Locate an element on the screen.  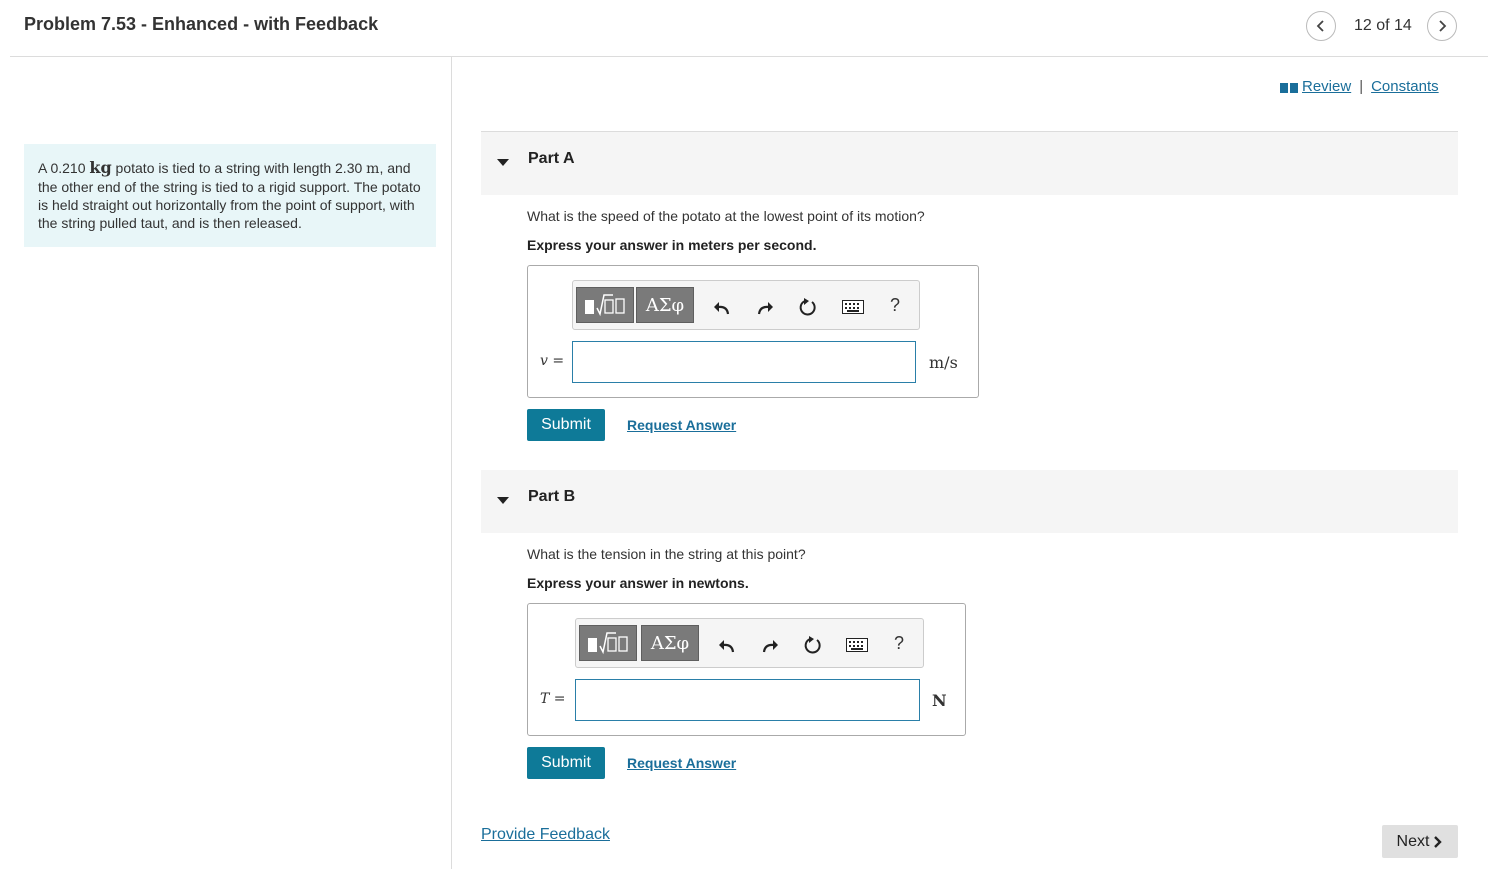
provide-feedback-link: Provide Feedback is located at coordinates (545, 835).